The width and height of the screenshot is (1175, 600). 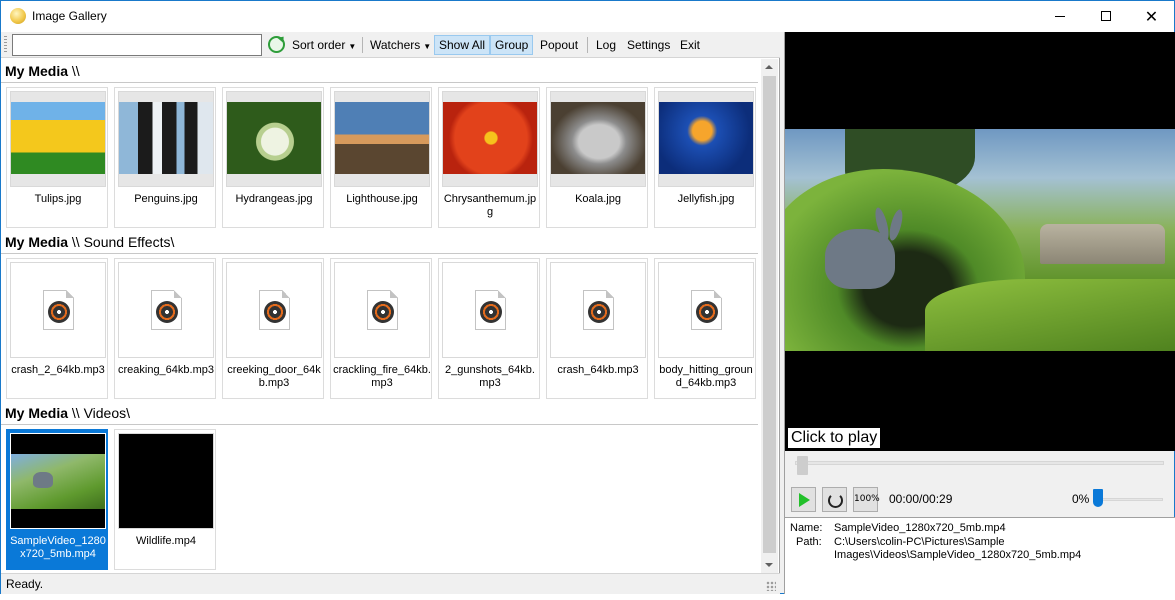 I want to click on seek-track, so click(x=979, y=463).